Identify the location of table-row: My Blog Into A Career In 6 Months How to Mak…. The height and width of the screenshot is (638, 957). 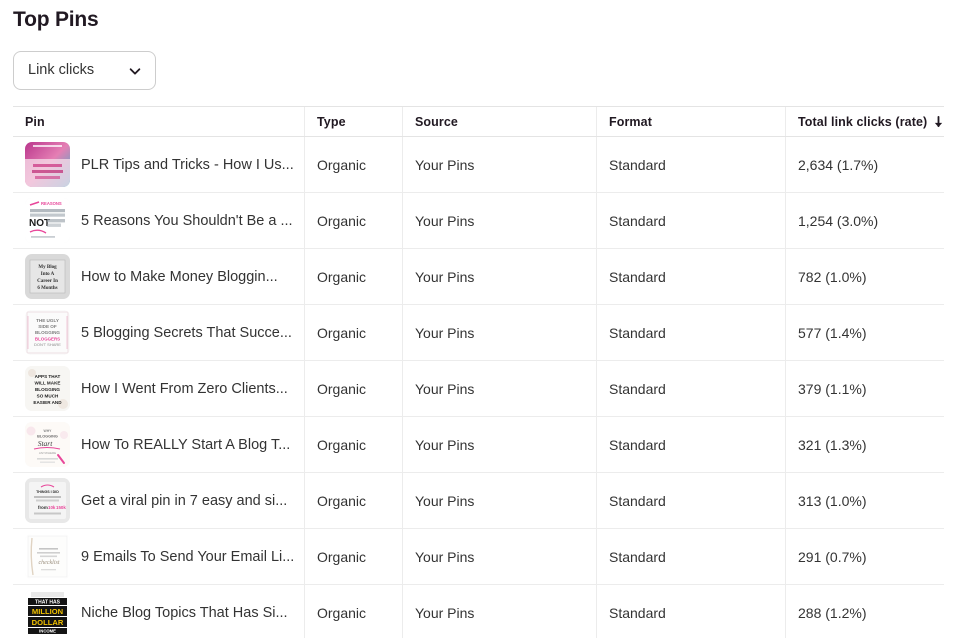
(478, 277).